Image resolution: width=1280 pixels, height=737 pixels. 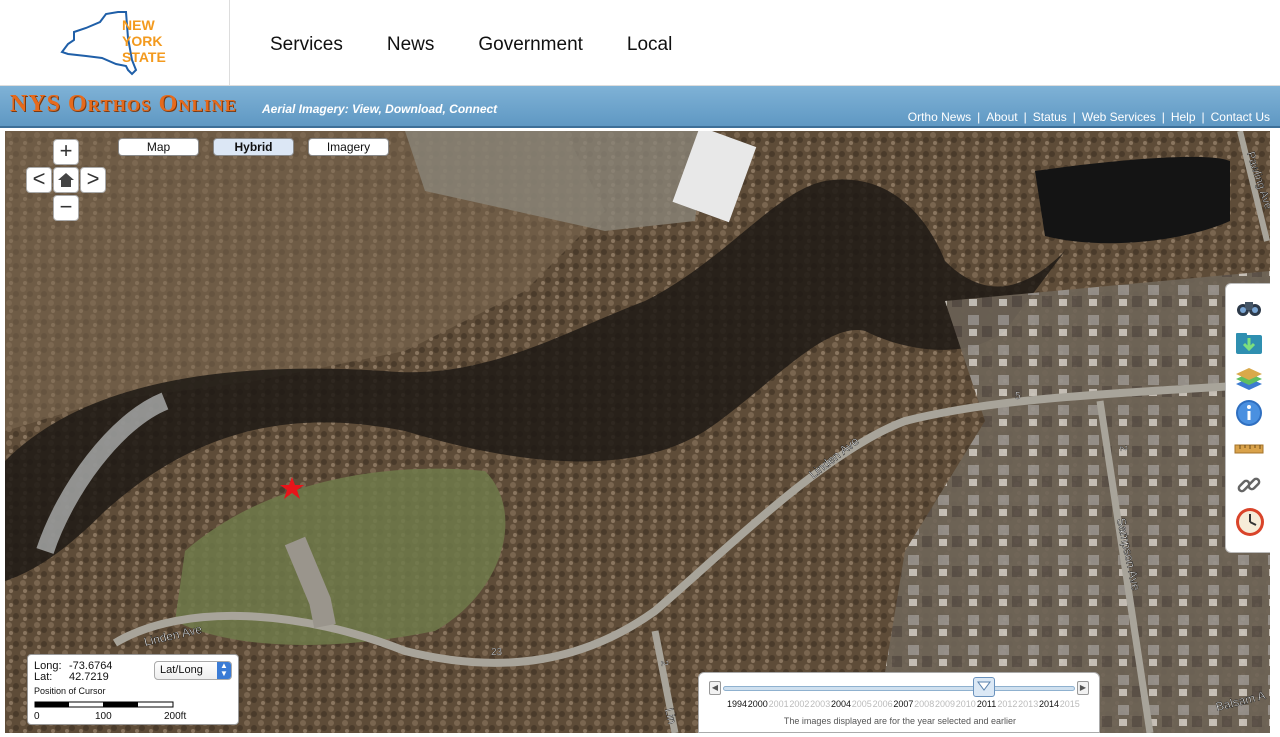 I want to click on home-icon, so click(x=66, y=180).